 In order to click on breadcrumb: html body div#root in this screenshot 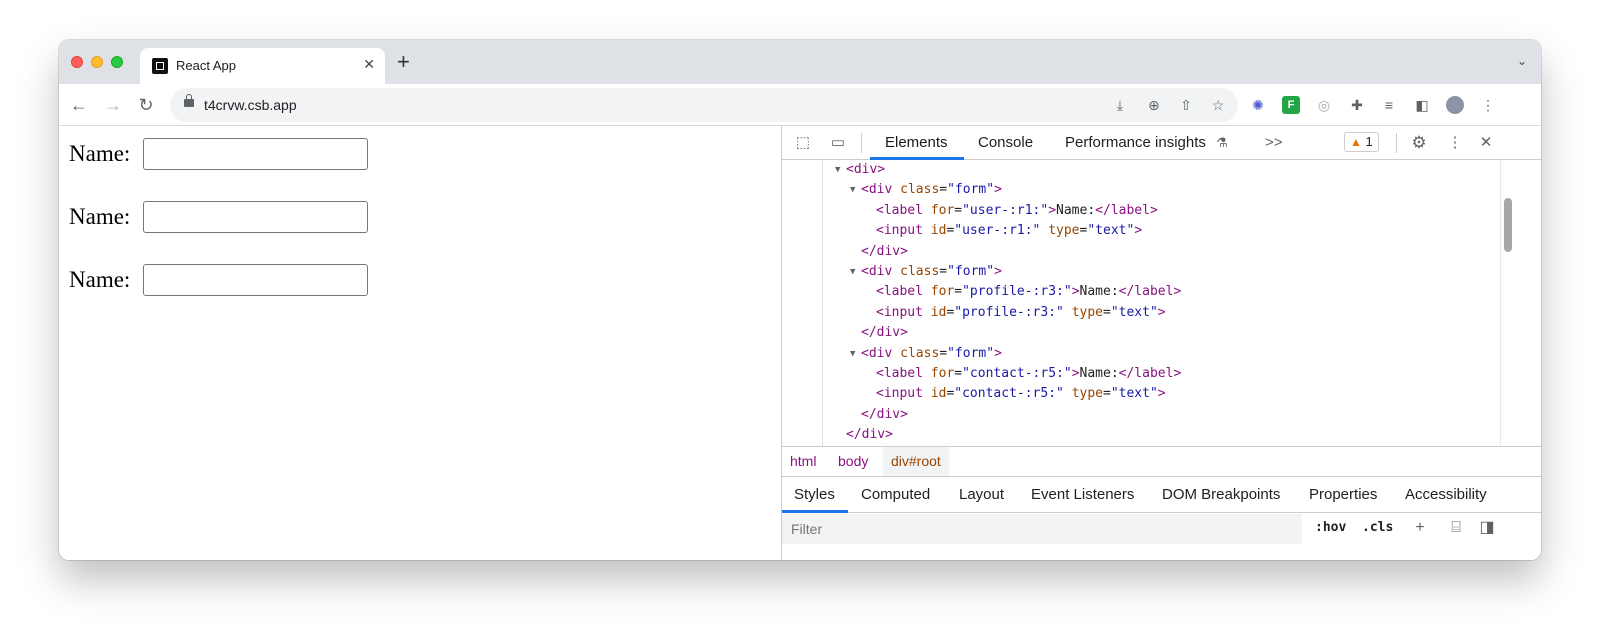, I will do `click(1161, 461)`.